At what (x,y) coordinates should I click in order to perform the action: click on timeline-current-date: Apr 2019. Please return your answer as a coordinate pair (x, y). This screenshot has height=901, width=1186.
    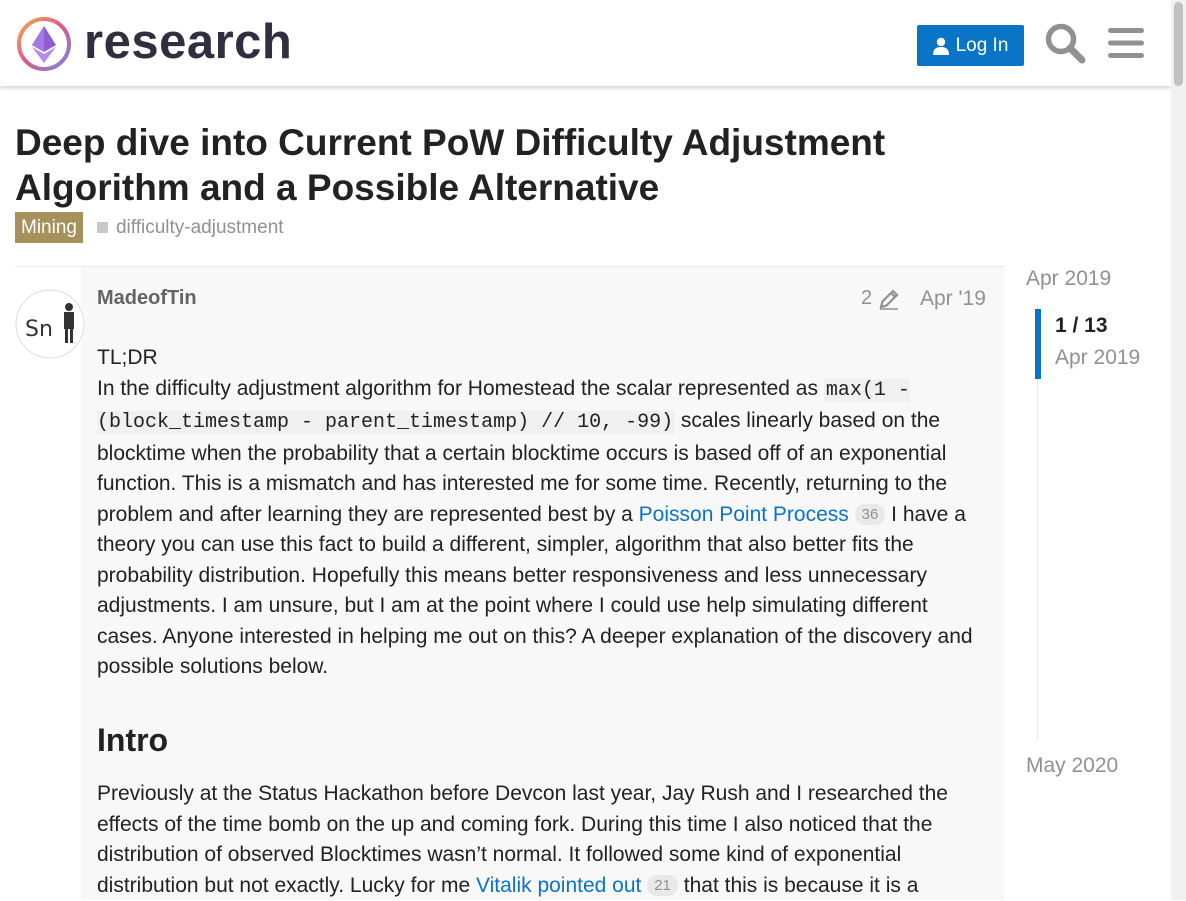
    Looking at the image, I should click on (1098, 357).